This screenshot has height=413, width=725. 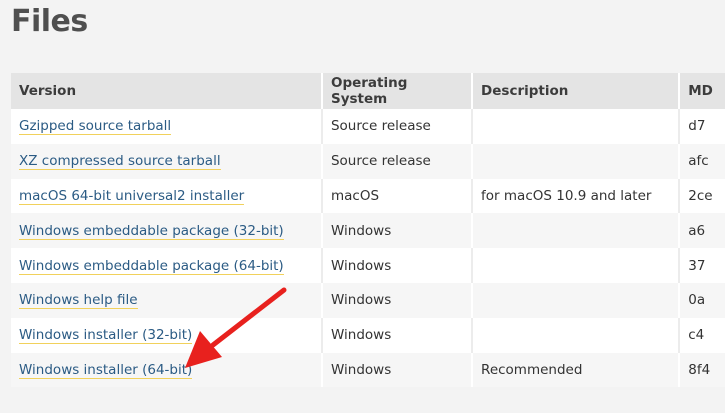 I want to click on cell-md5: afc, so click(x=701, y=161).